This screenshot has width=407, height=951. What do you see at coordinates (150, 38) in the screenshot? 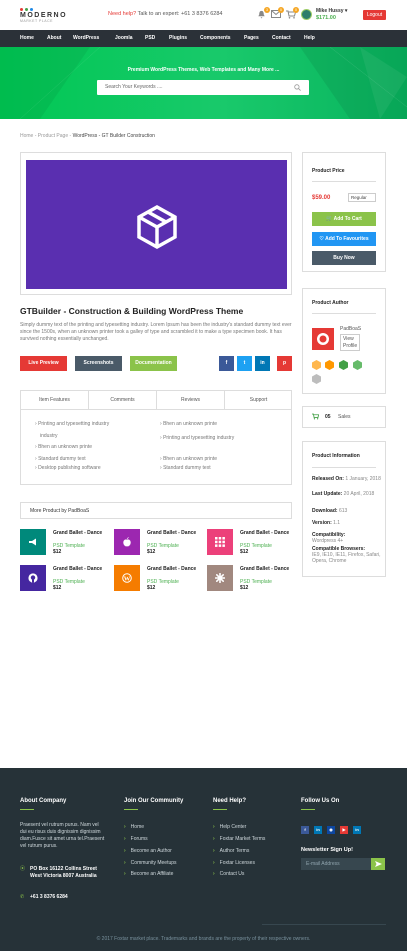
I see `nav-item-psd: PSD` at bounding box center [150, 38].